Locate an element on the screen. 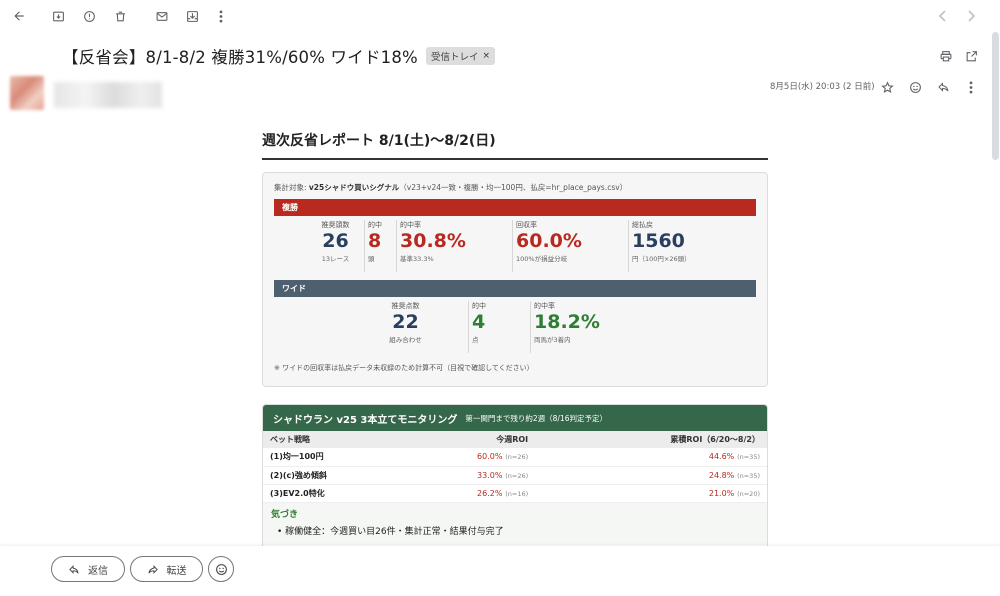 The image size is (1000, 596). more-vert-icon is located at coordinates (221, 16).